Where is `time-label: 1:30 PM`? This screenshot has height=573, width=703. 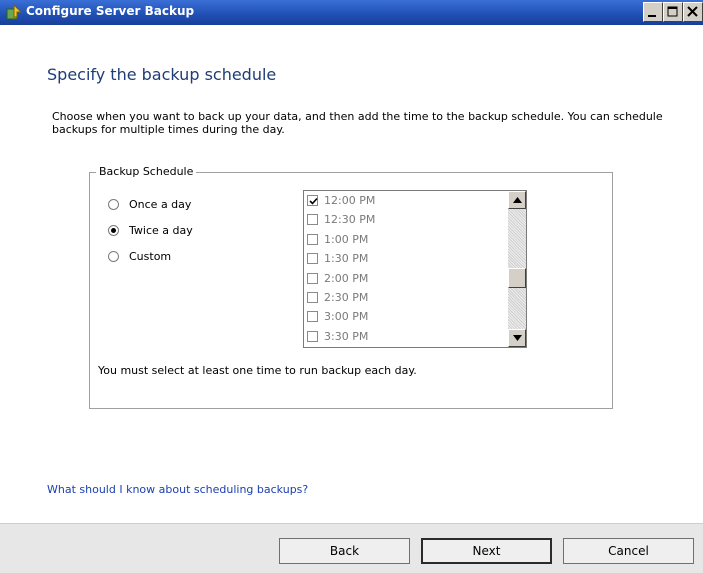
time-label: 1:30 PM is located at coordinates (346, 258).